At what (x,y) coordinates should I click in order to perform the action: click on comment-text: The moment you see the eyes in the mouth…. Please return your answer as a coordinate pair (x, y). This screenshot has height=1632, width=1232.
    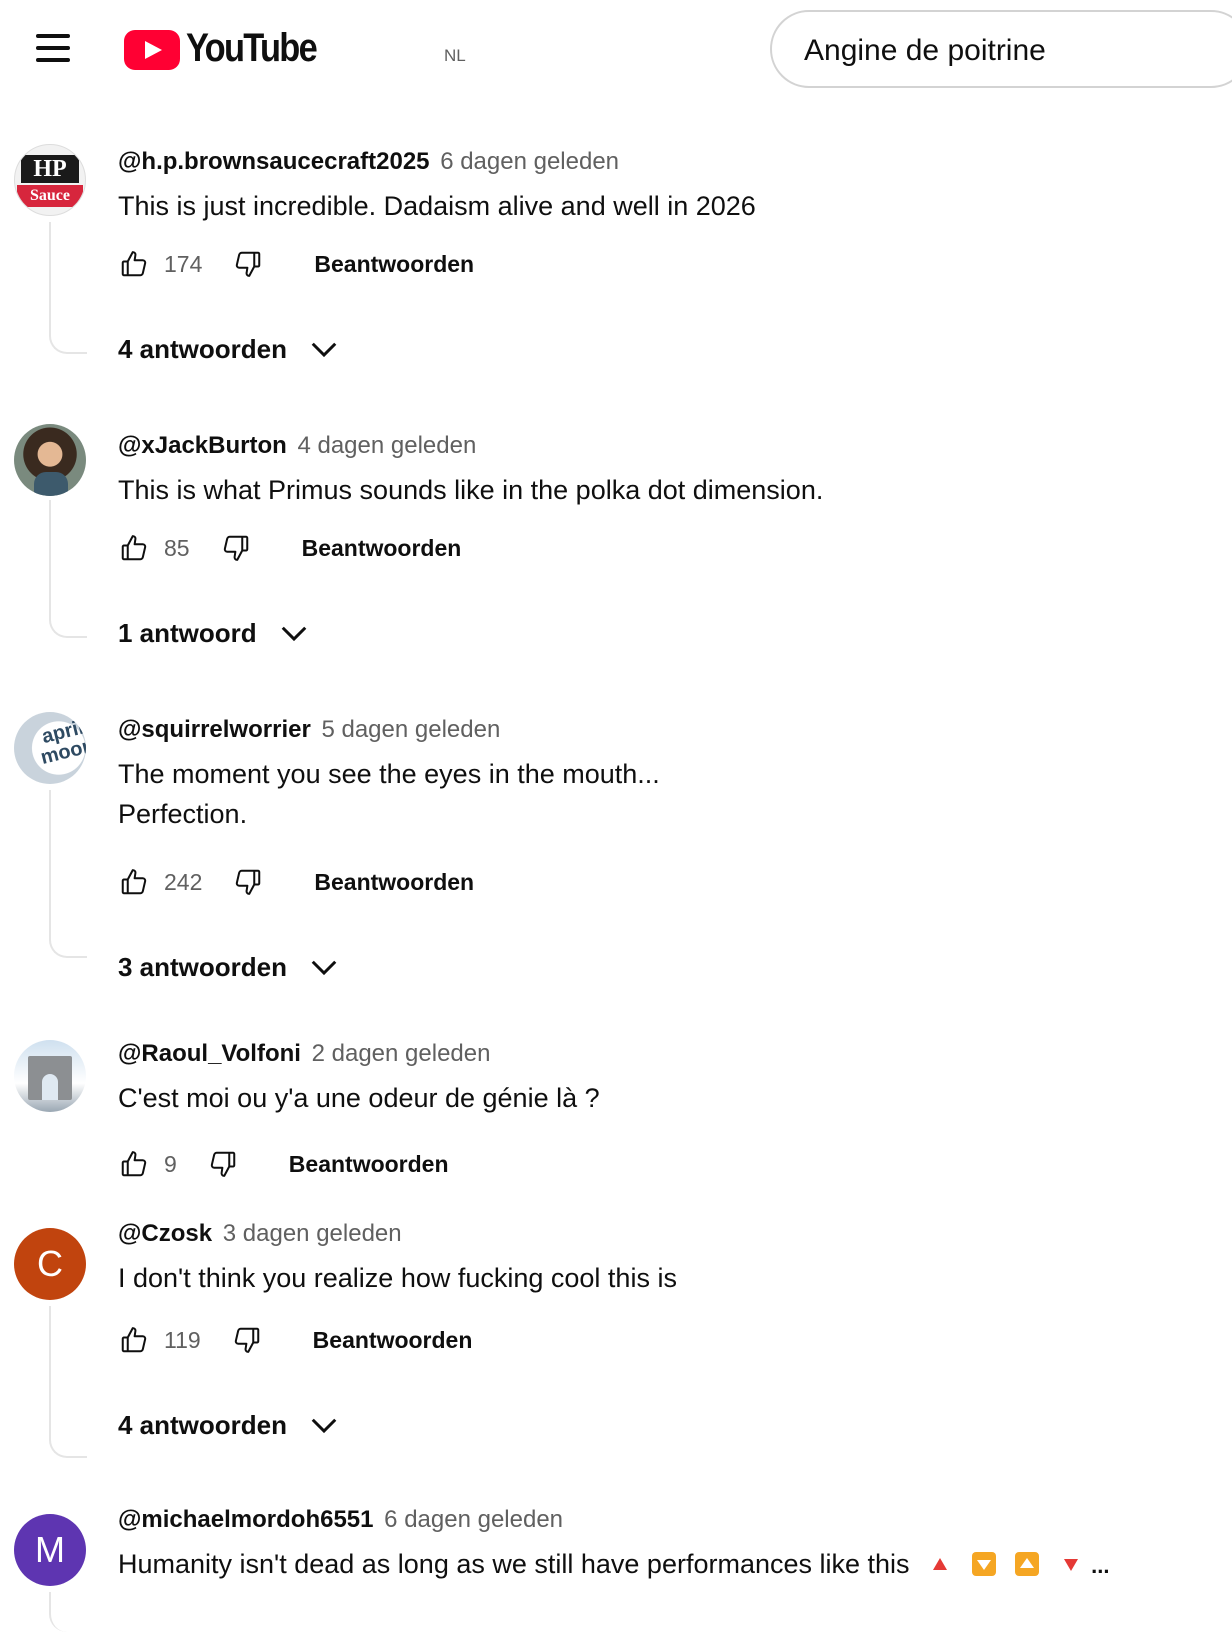
    Looking at the image, I should click on (389, 794).